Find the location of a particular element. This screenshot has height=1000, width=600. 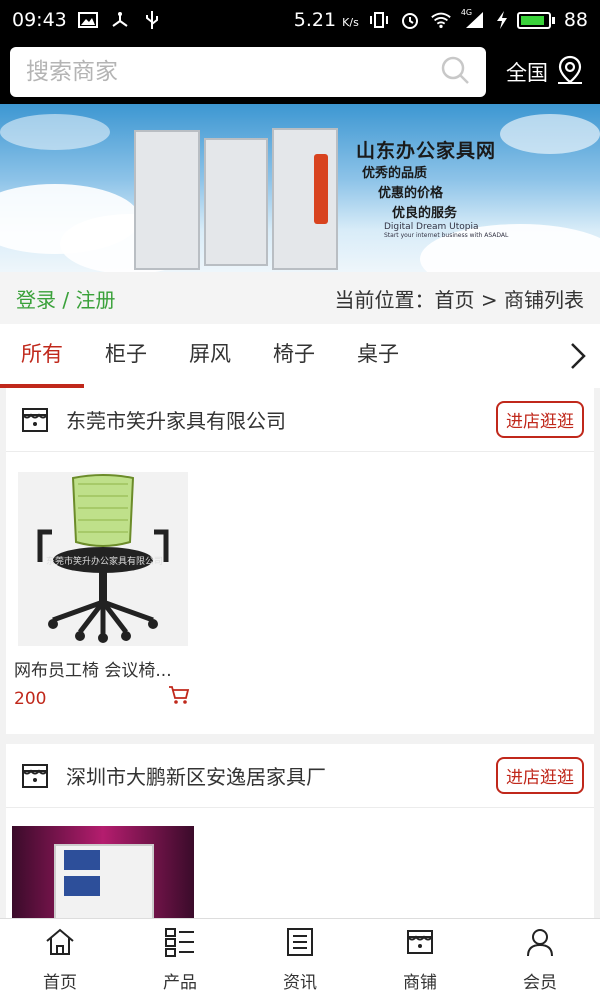

signal-icon: 4G is located at coordinates (474, 18).